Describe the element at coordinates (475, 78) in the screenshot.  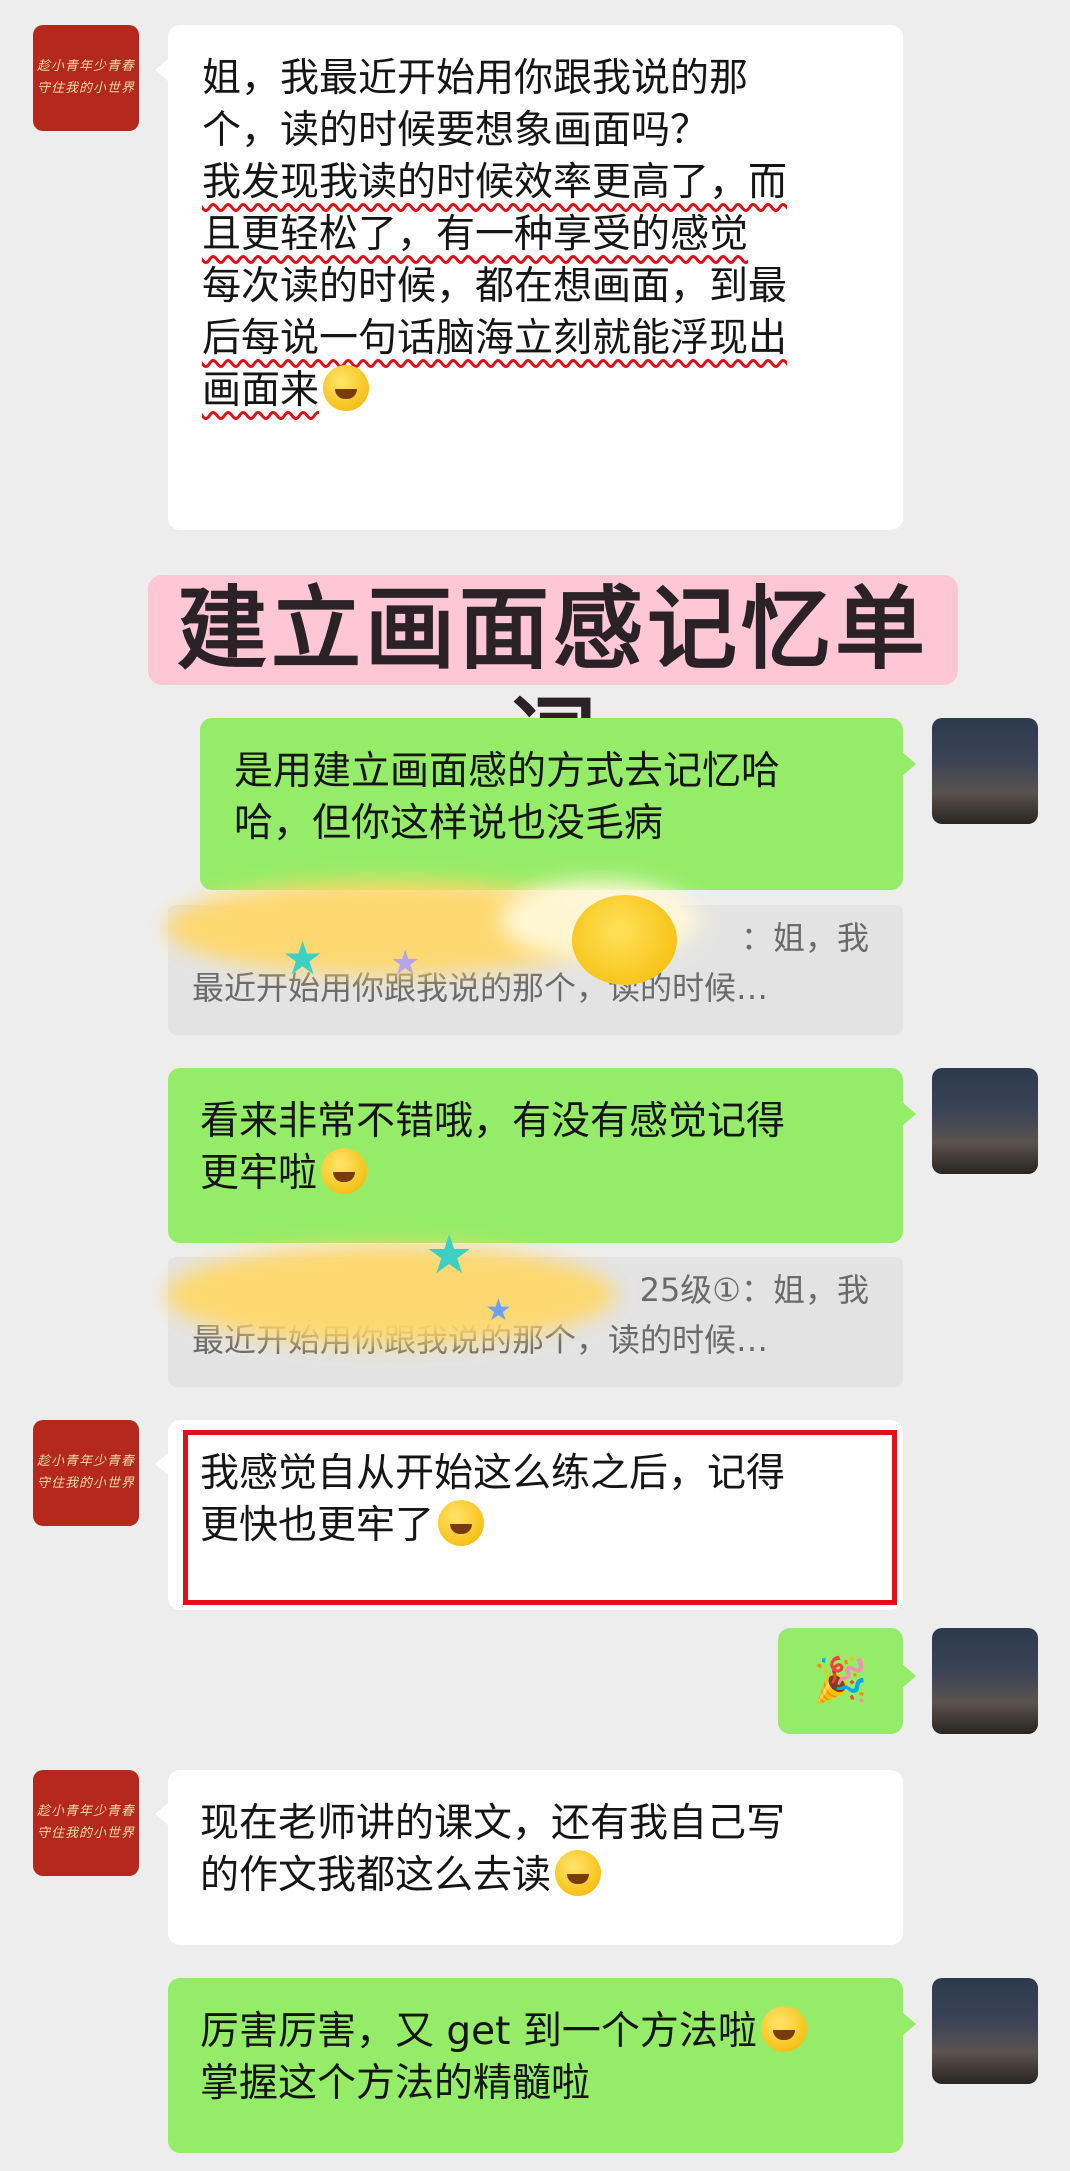
I see `message-text: 姐，我最近开始用你跟我说的那` at that location.